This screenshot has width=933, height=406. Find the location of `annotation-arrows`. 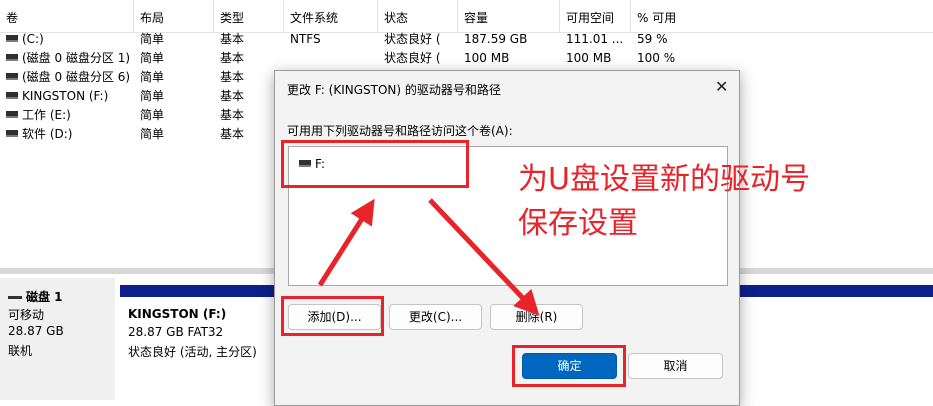

annotation-arrows is located at coordinates (428, 257).